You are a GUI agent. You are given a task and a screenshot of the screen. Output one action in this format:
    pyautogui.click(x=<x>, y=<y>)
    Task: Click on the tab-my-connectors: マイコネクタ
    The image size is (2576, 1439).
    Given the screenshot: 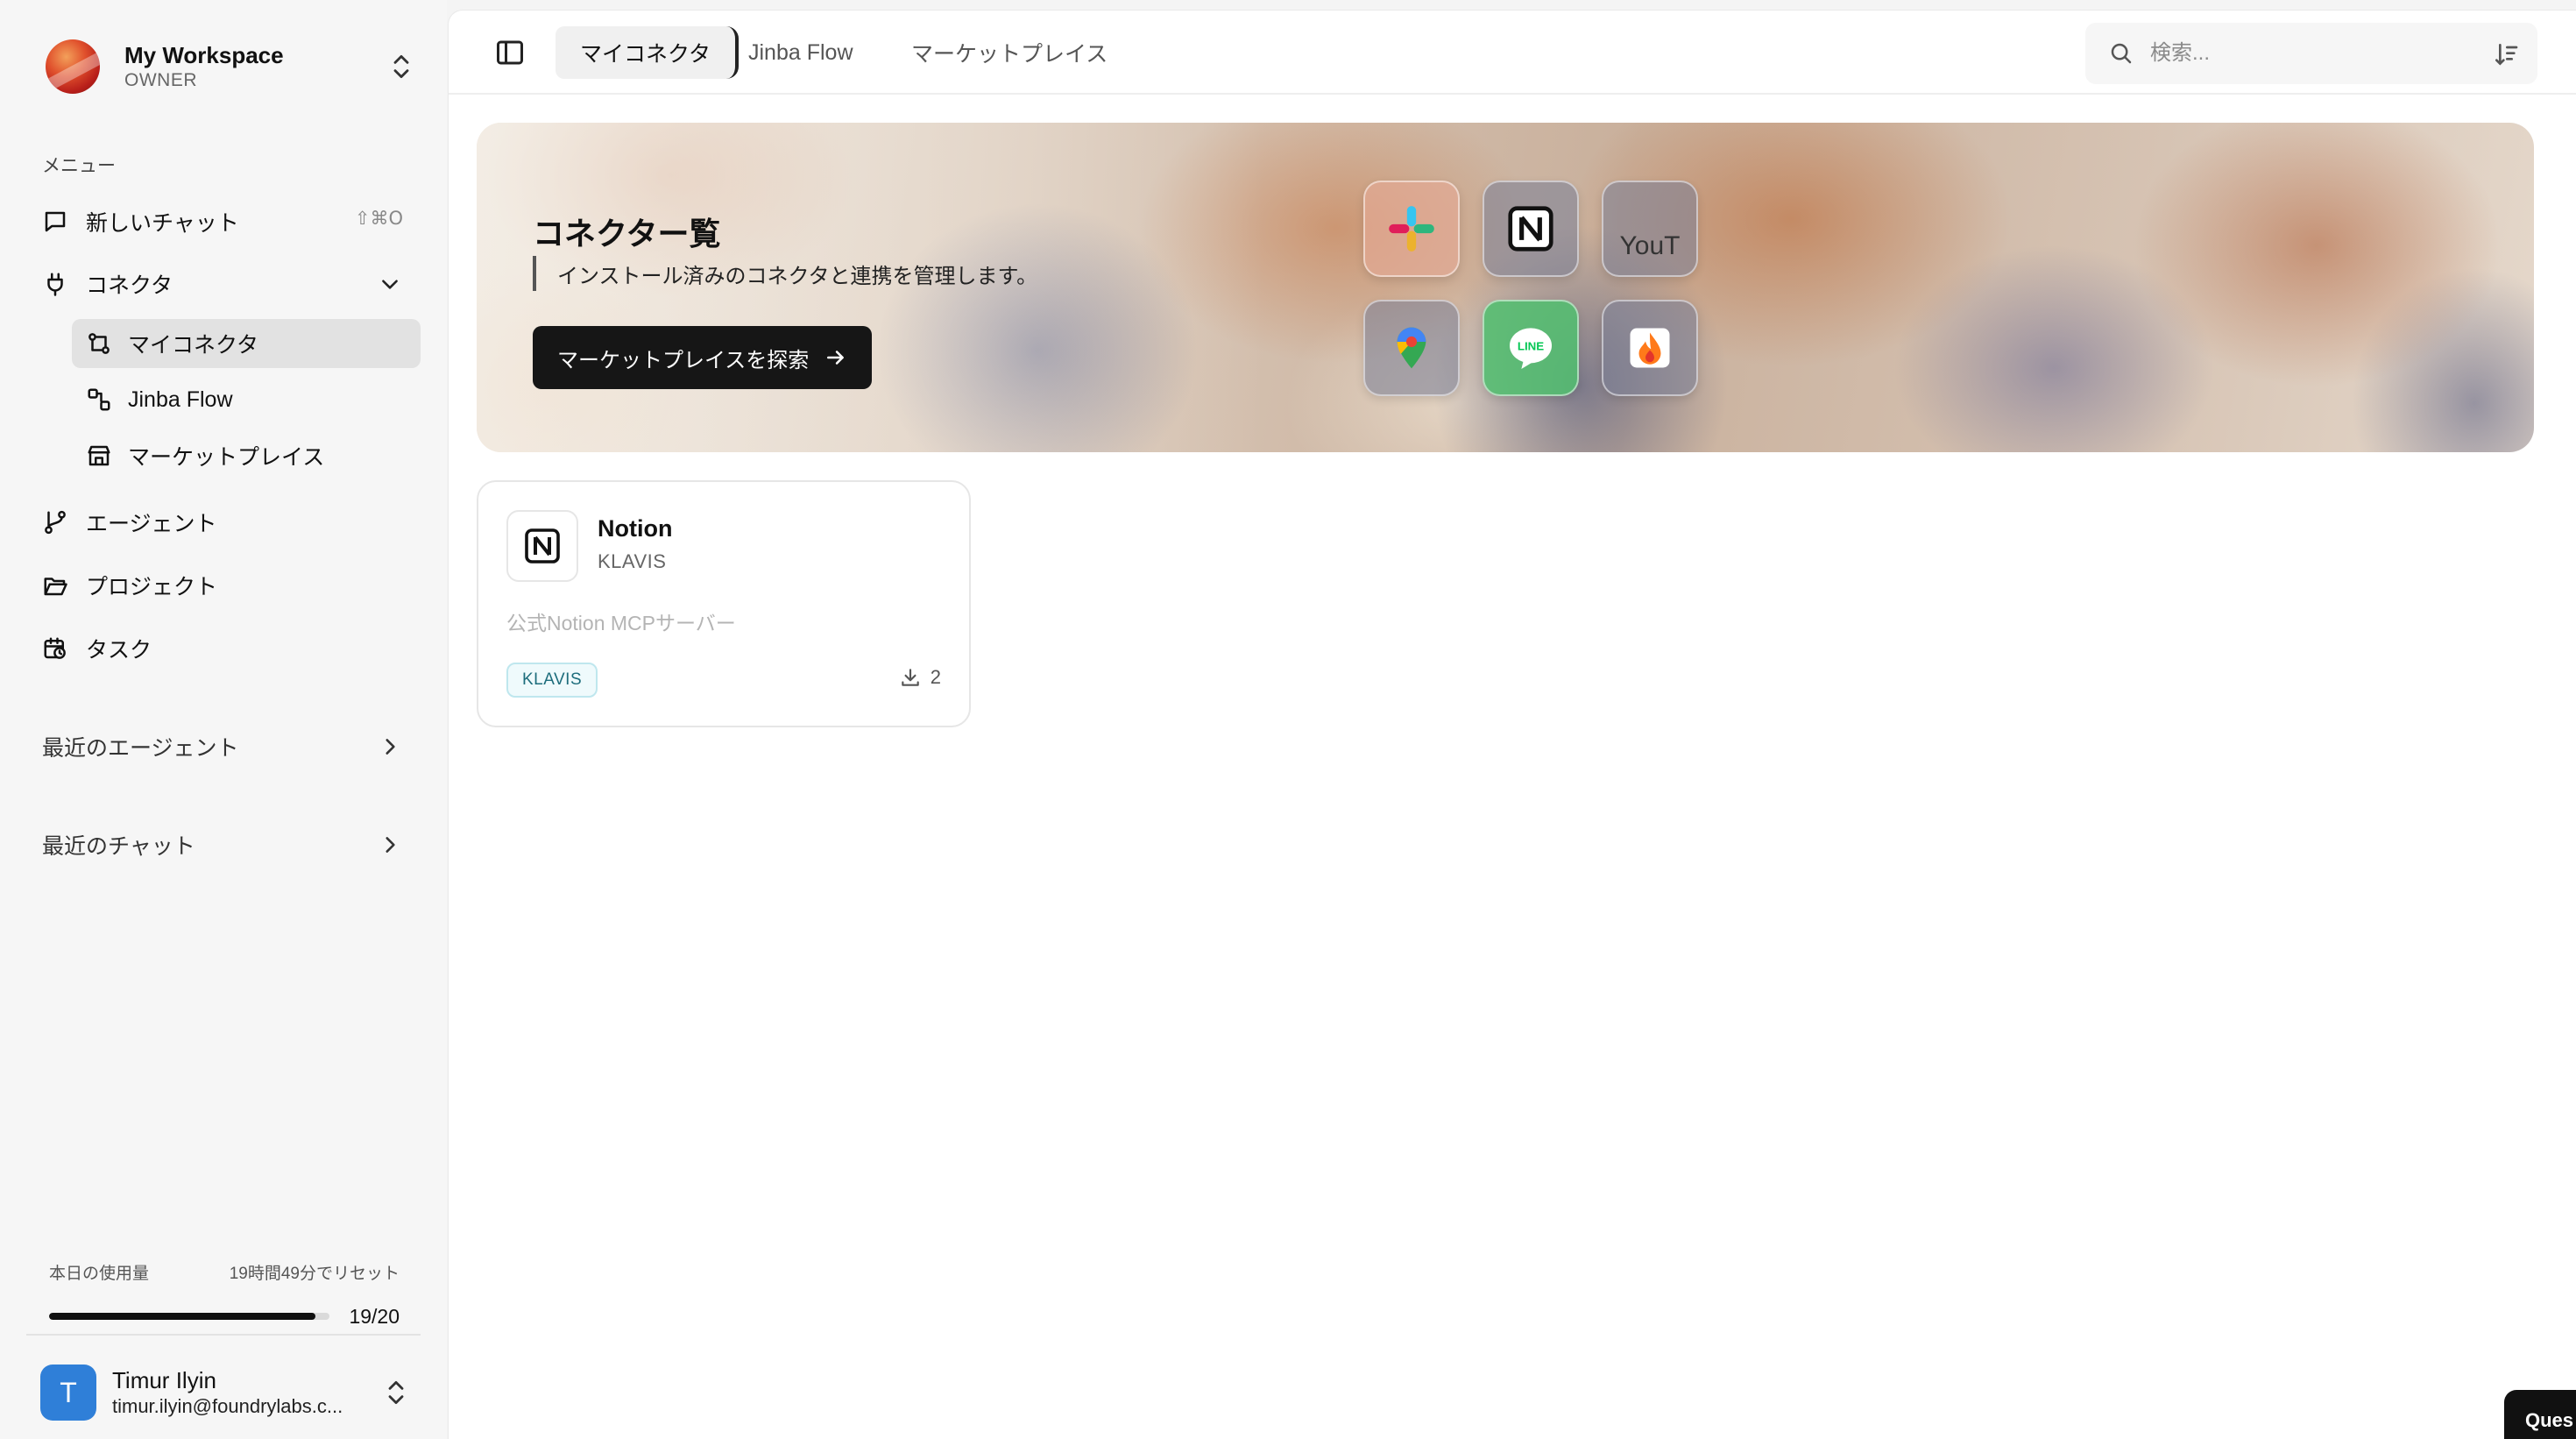 What is the action you would take?
    pyautogui.click(x=648, y=53)
    